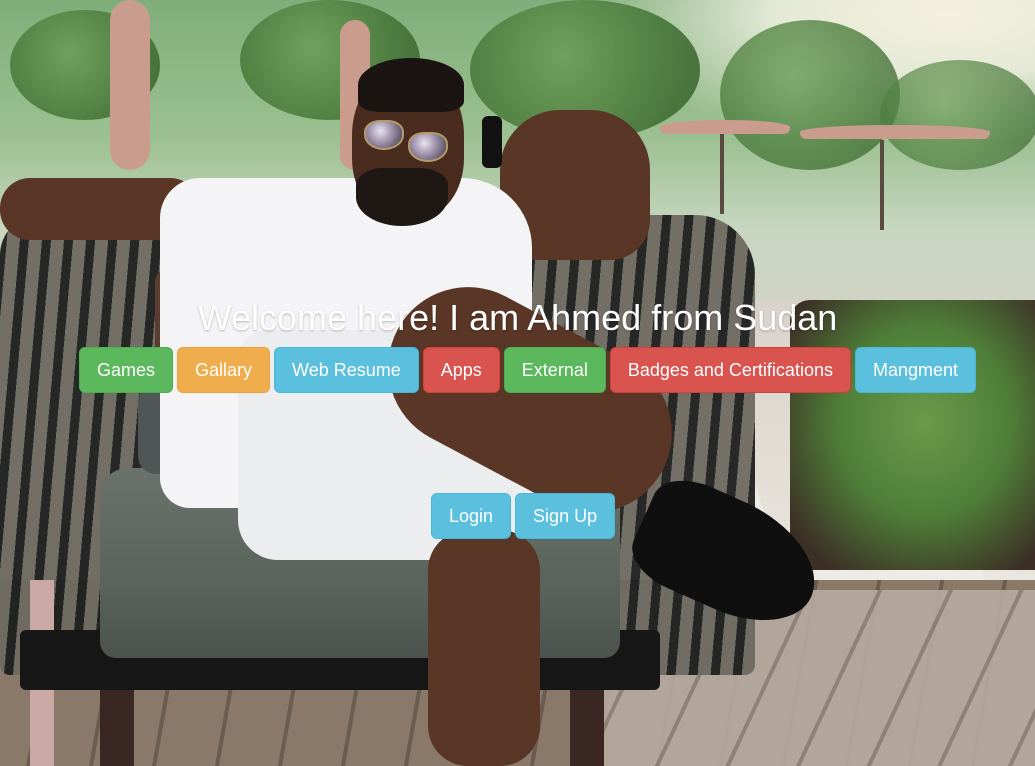  What do you see at coordinates (130, 85) in the screenshot?
I see `closed-umbrella` at bounding box center [130, 85].